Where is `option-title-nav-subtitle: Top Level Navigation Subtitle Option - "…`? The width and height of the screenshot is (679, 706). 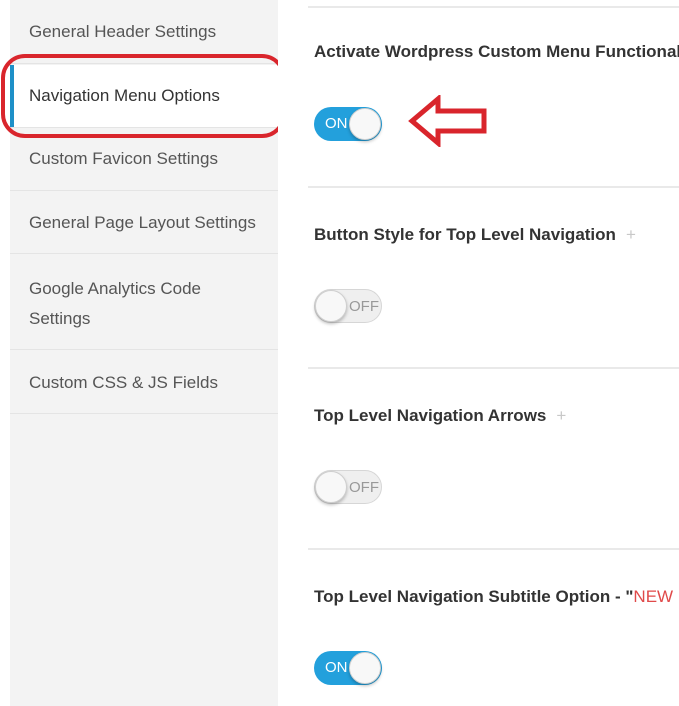 option-title-nav-subtitle: Top Level Navigation Subtitle Option - "… is located at coordinates (496, 597).